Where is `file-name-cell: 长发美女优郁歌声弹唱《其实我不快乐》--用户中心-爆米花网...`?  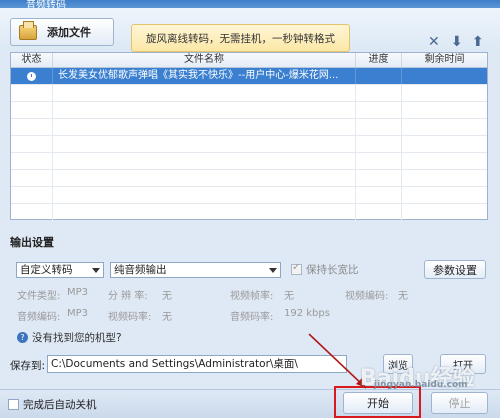 file-name-cell: 长发美女优郁歌声弹唱《其实我不快乐》--用户中心-爆米花网... is located at coordinates (204, 76).